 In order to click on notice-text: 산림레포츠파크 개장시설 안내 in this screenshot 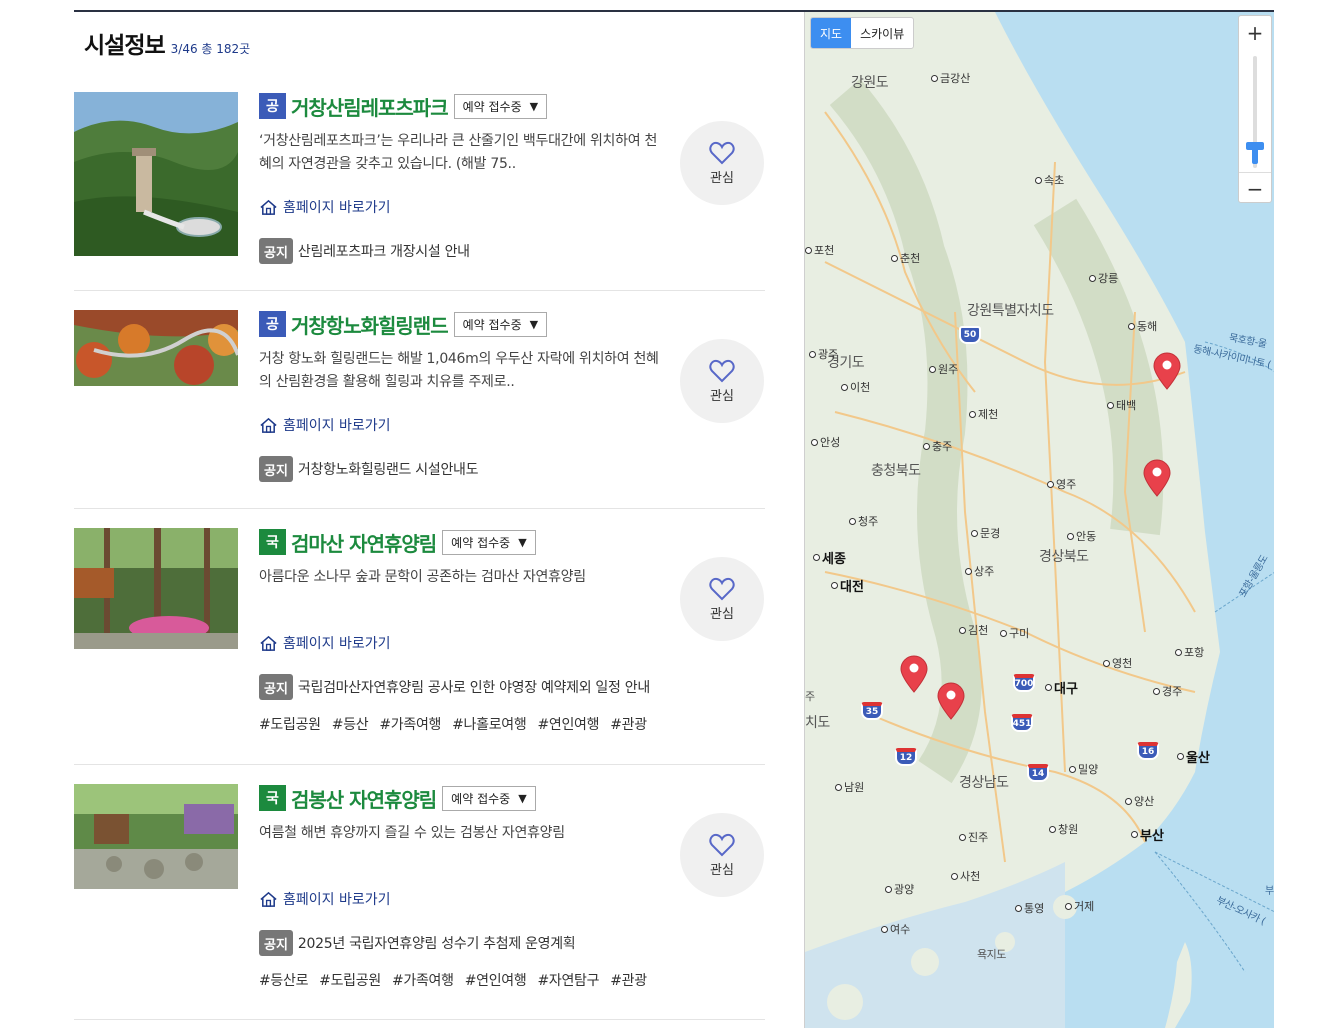, I will do `click(384, 251)`.